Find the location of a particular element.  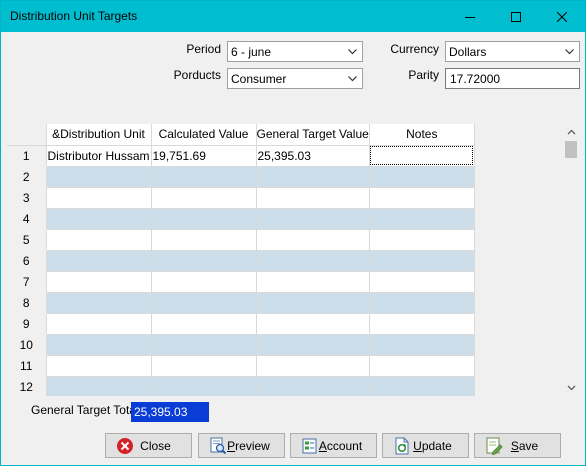

chevron-up-icon is located at coordinates (571, 132).